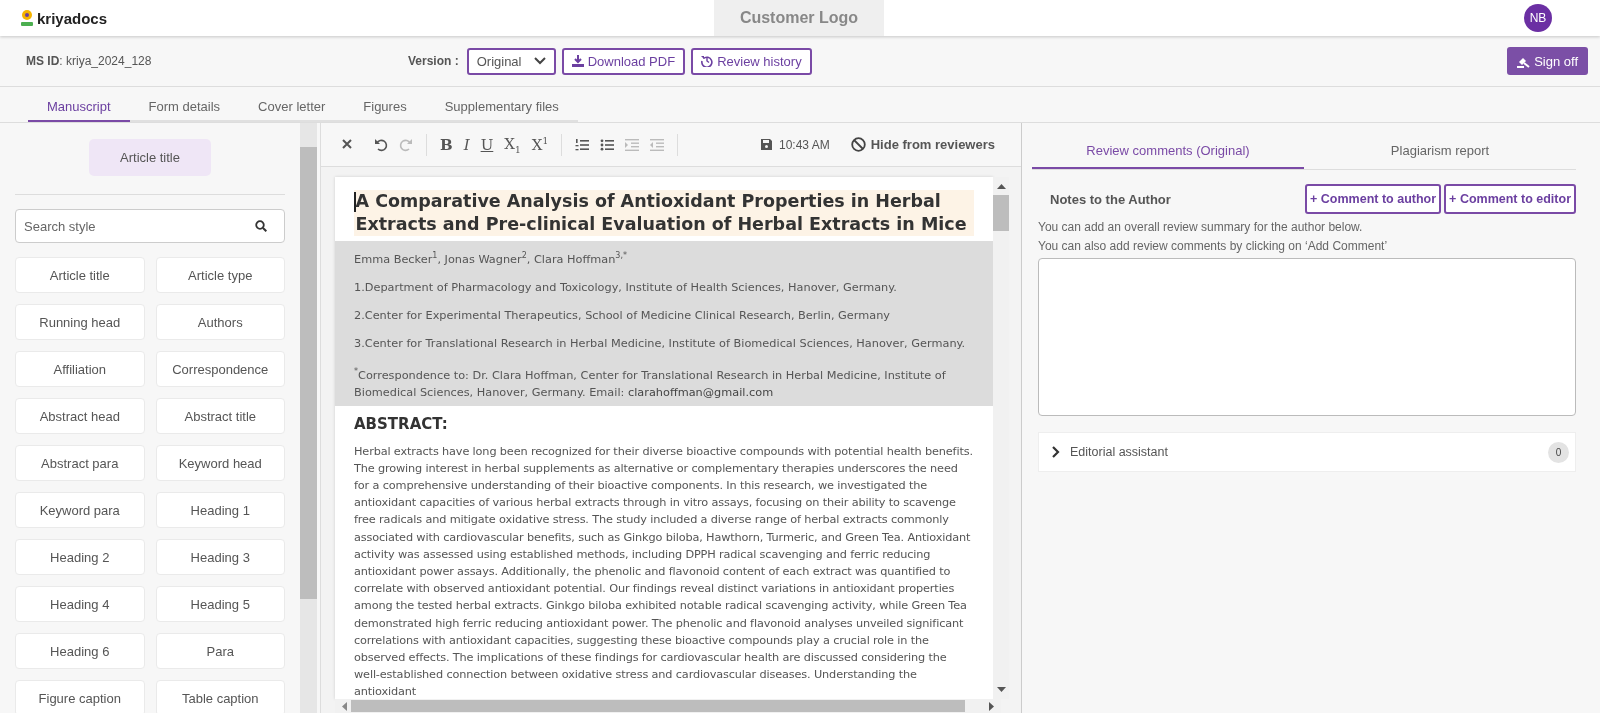 This screenshot has height=713, width=1600. Describe the element at coordinates (799, 18) in the screenshot. I see `customer-logo: Customer Logo` at that location.